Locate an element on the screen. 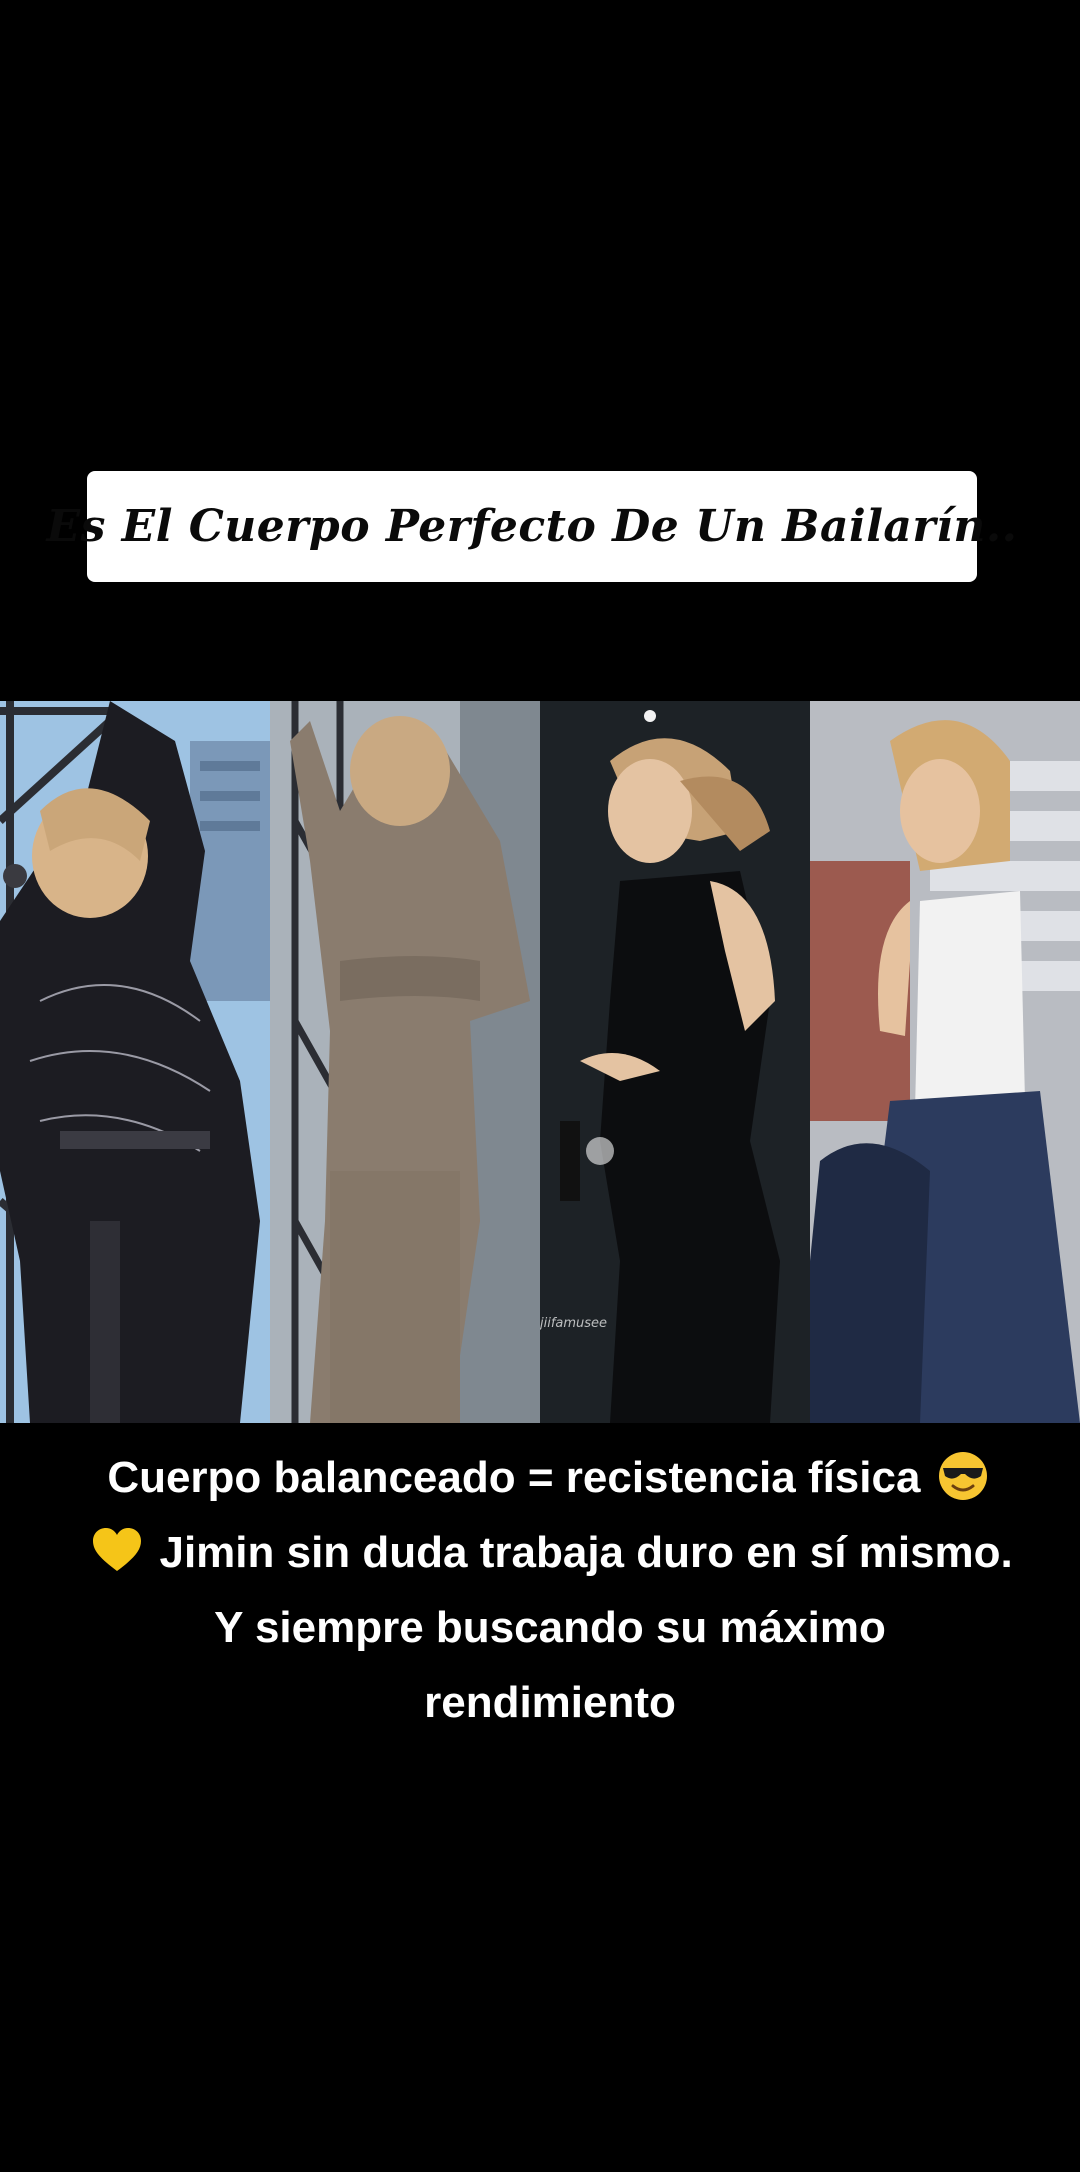 The width and height of the screenshot is (1080, 2172). caption-line-1-text: Cuerpo balanceado = recistencia física is located at coordinates (514, 1477).